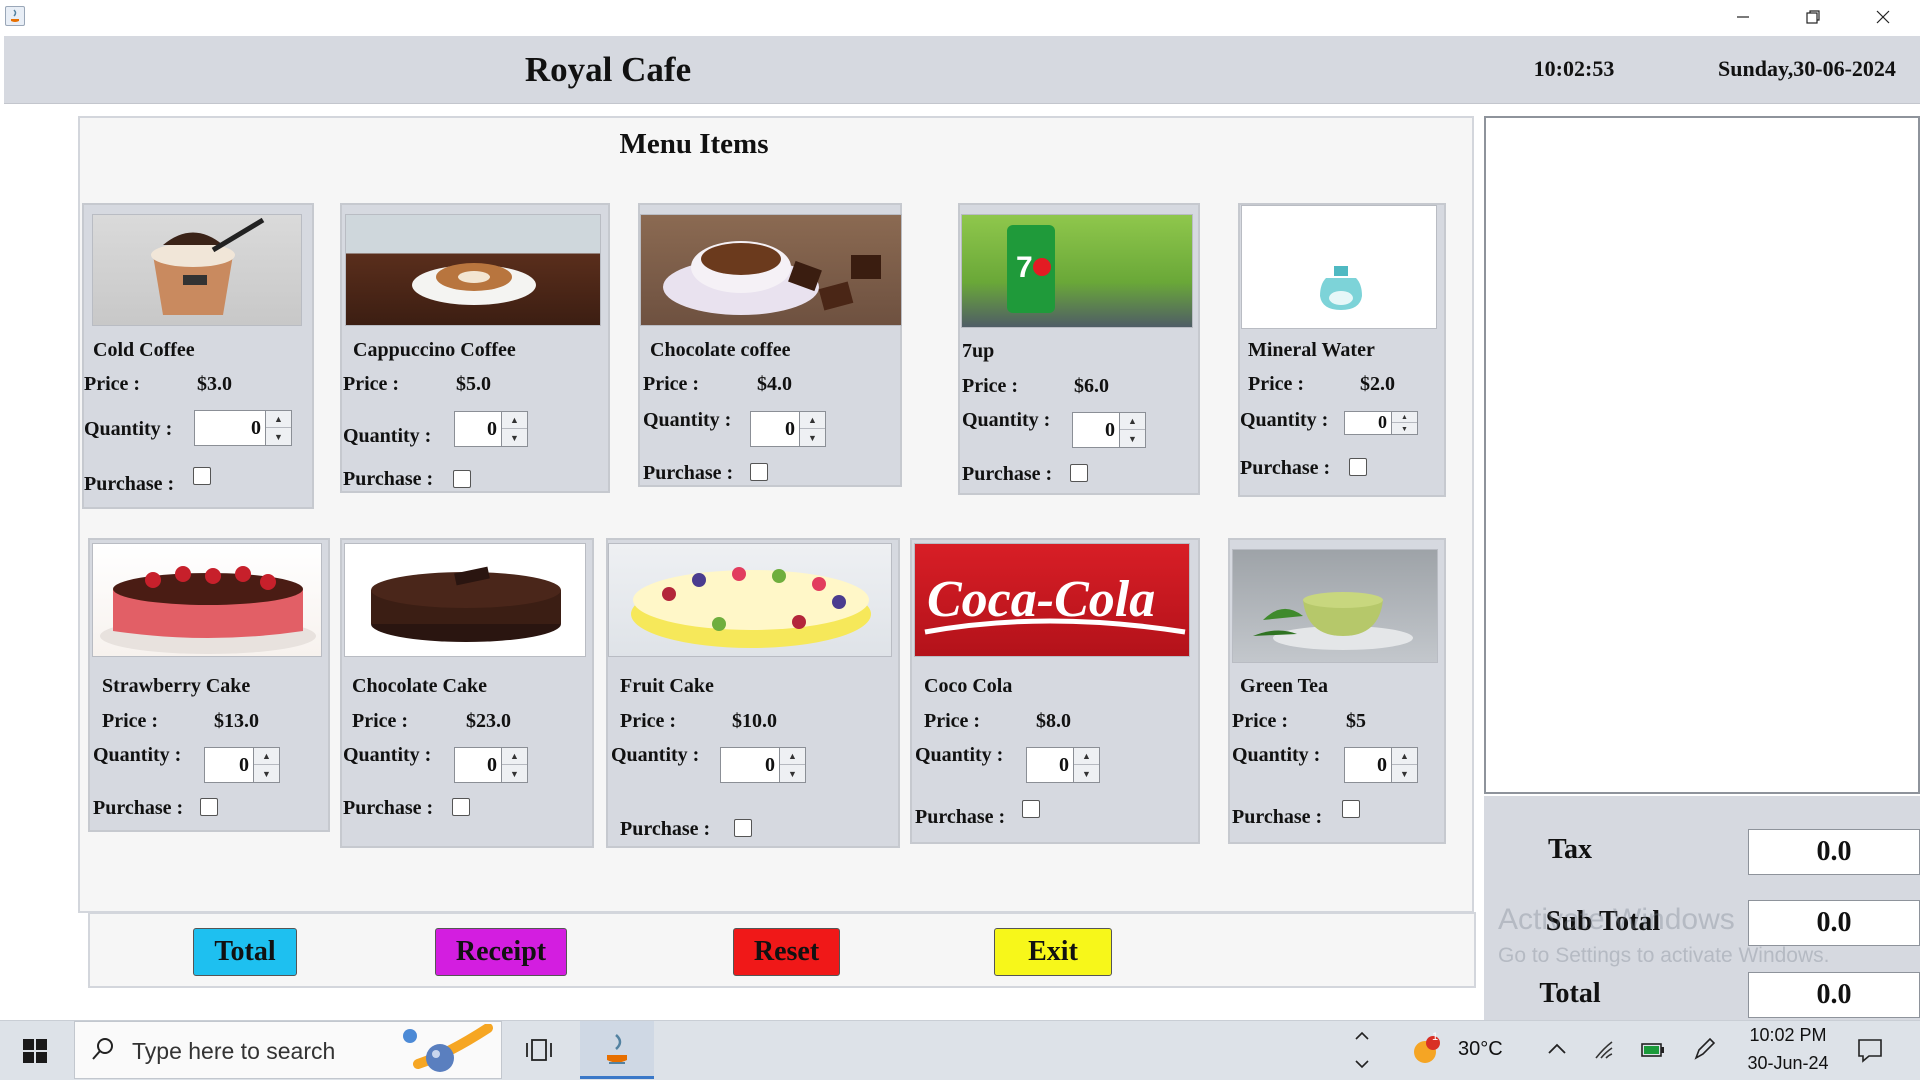 The width and height of the screenshot is (1920, 1080). I want to click on chevron-up-icon, so click(1557, 1049).